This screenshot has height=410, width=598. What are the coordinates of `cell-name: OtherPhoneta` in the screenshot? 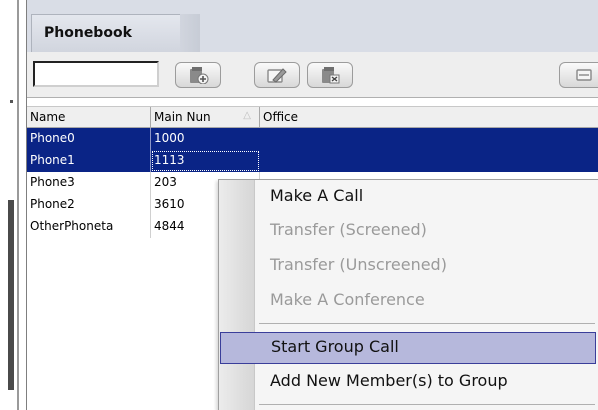 It's located at (89, 227).